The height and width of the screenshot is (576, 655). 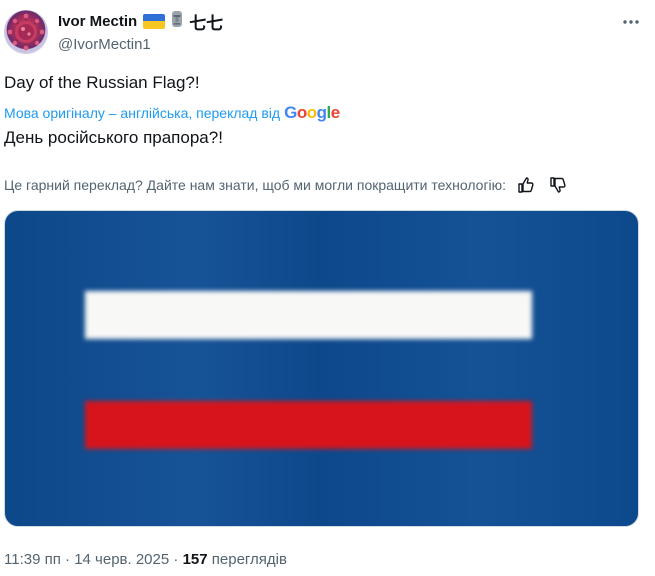 I want to click on thumbs-up-icon, so click(x=526, y=185).